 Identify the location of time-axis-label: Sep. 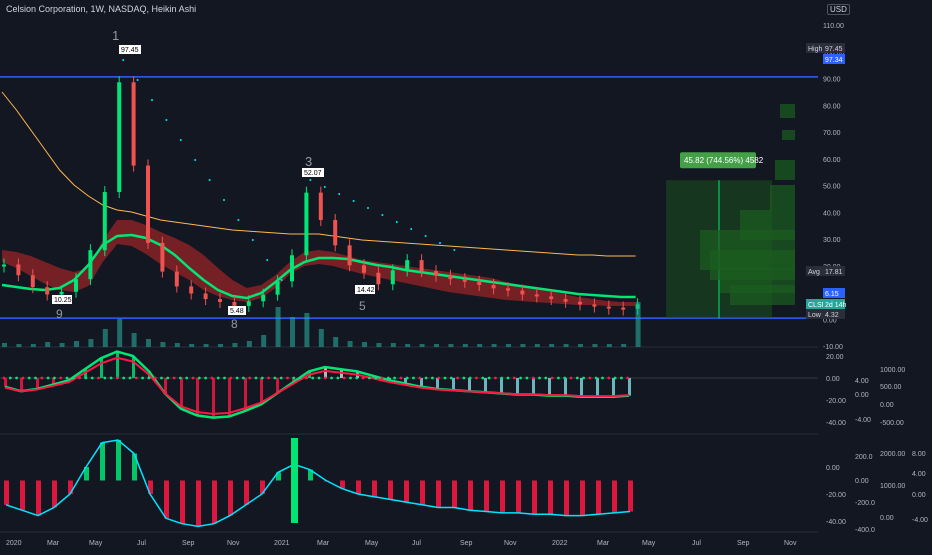
(743, 543).